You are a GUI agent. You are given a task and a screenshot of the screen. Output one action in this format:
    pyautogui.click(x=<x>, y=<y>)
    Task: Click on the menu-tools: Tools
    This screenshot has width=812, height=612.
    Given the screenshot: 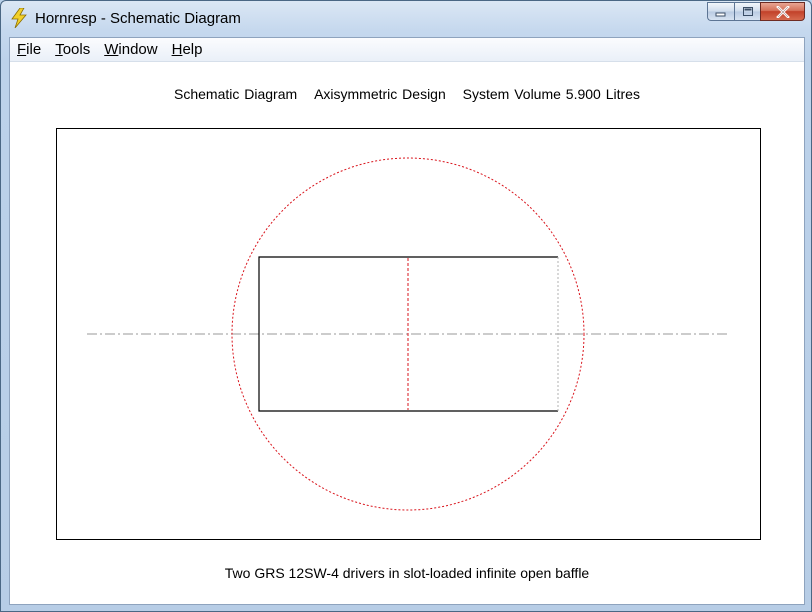 What is the action you would take?
    pyautogui.click(x=72, y=49)
    